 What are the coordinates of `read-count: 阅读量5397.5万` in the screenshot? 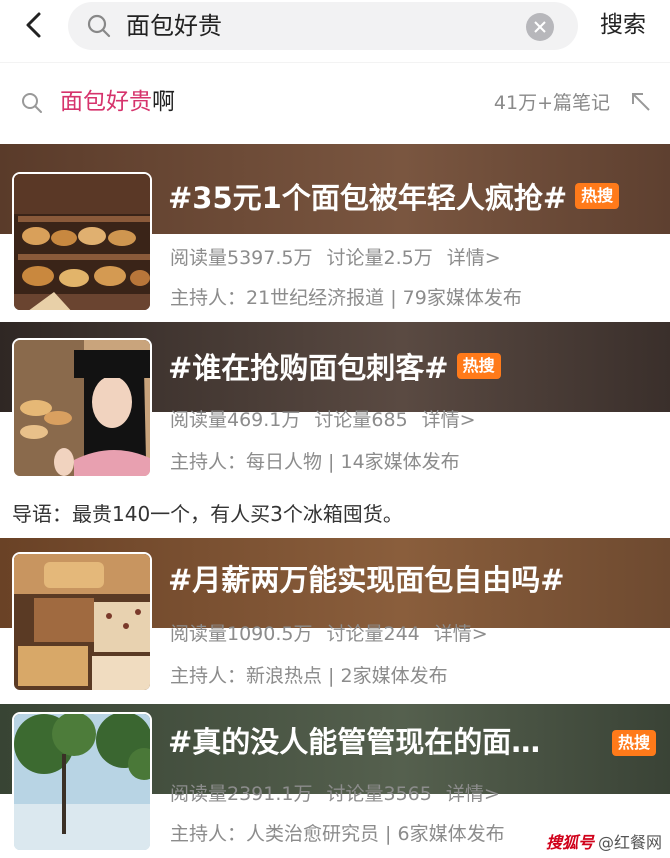 It's located at (241, 258).